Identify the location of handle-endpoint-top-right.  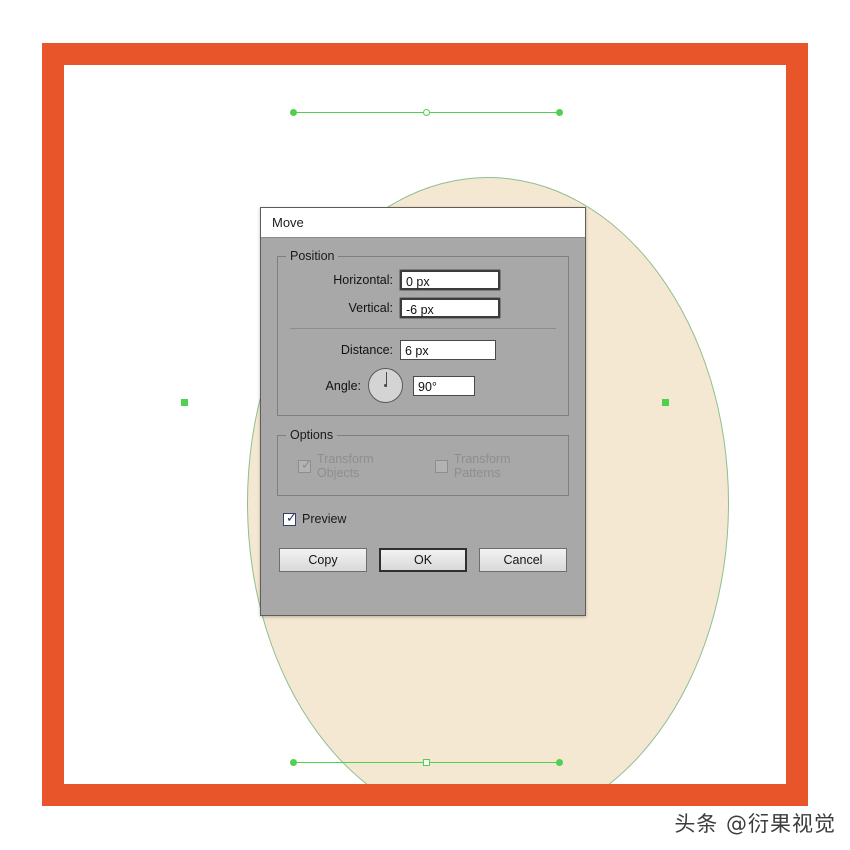
(559, 112).